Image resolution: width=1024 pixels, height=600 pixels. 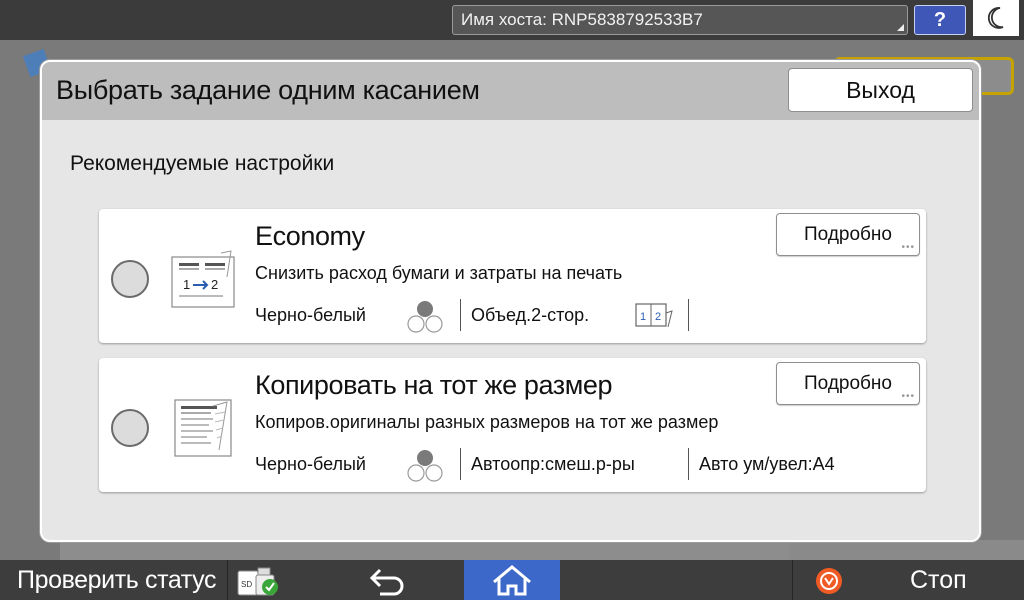 I want to click on expand-corner-icon, so click(x=900, y=27).